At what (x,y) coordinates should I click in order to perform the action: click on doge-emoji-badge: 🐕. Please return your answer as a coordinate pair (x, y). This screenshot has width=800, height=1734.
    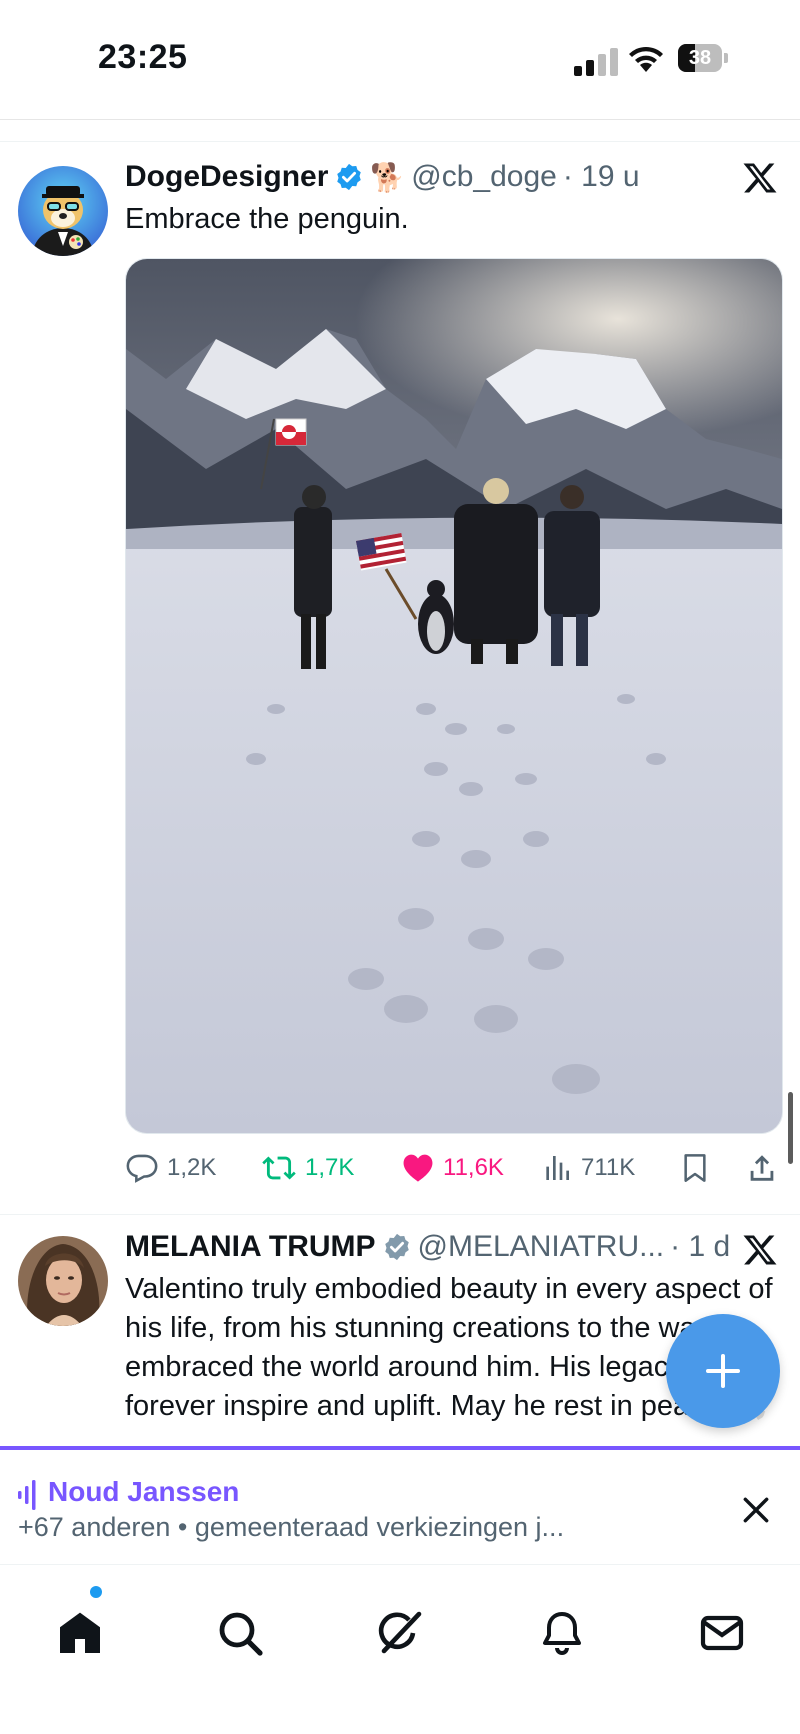
    Looking at the image, I should click on (388, 177).